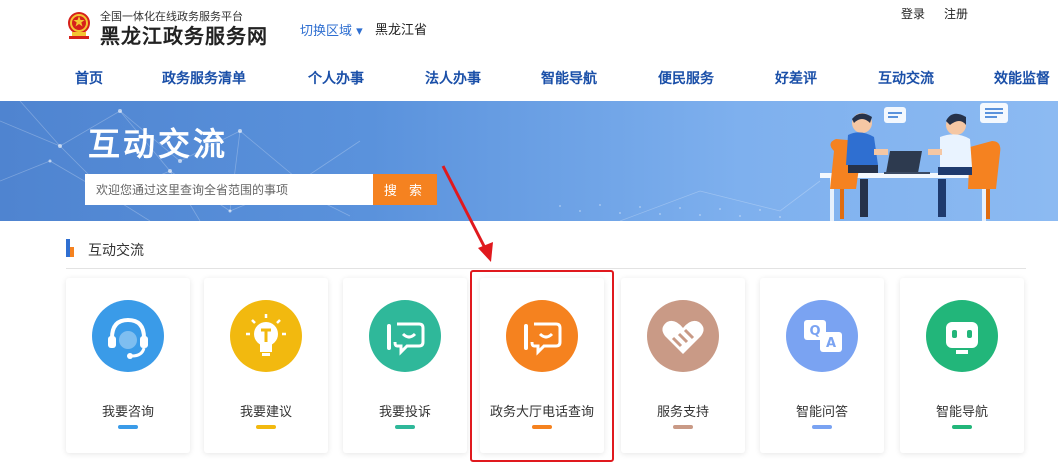  Describe the element at coordinates (404, 412) in the screenshot. I see `card-label: 我要投诉` at that location.